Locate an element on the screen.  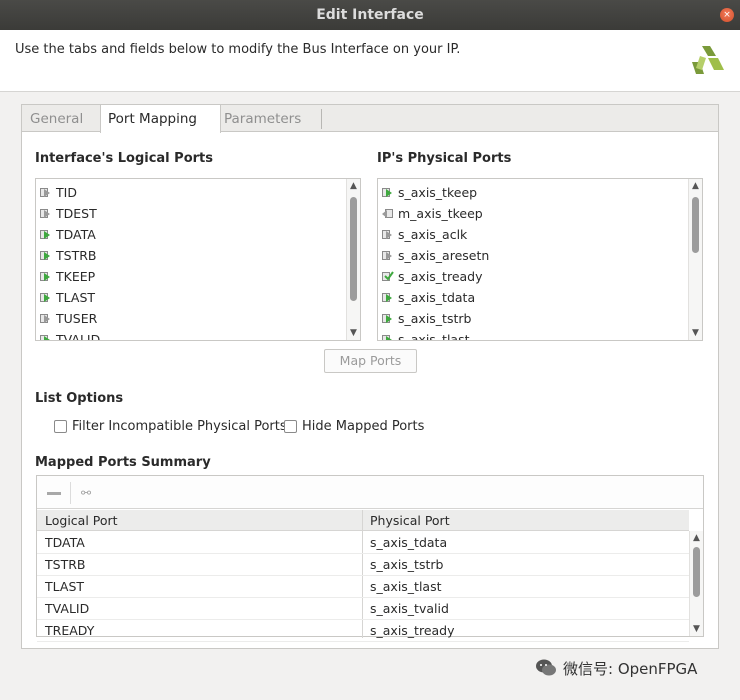
port-name: m_axis_tkeep is located at coordinates (440, 213).